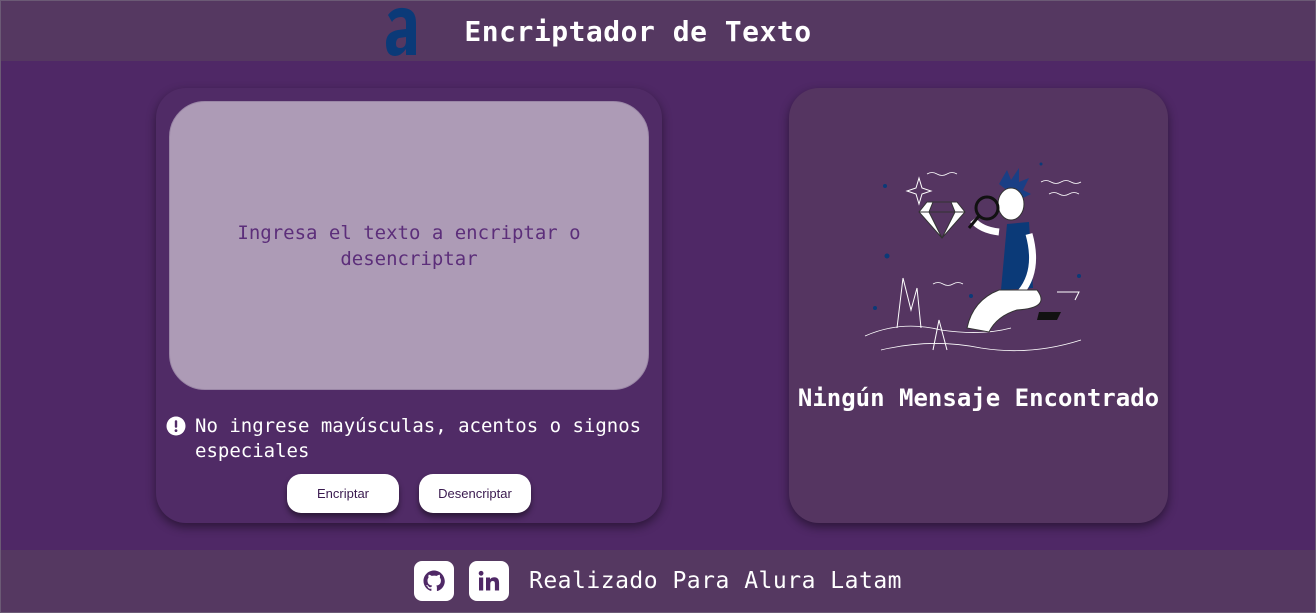 The image size is (1316, 613). What do you see at coordinates (638, 31) in the screenshot?
I see `page-title: Encriptador de Texto` at bounding box center [638, 31].